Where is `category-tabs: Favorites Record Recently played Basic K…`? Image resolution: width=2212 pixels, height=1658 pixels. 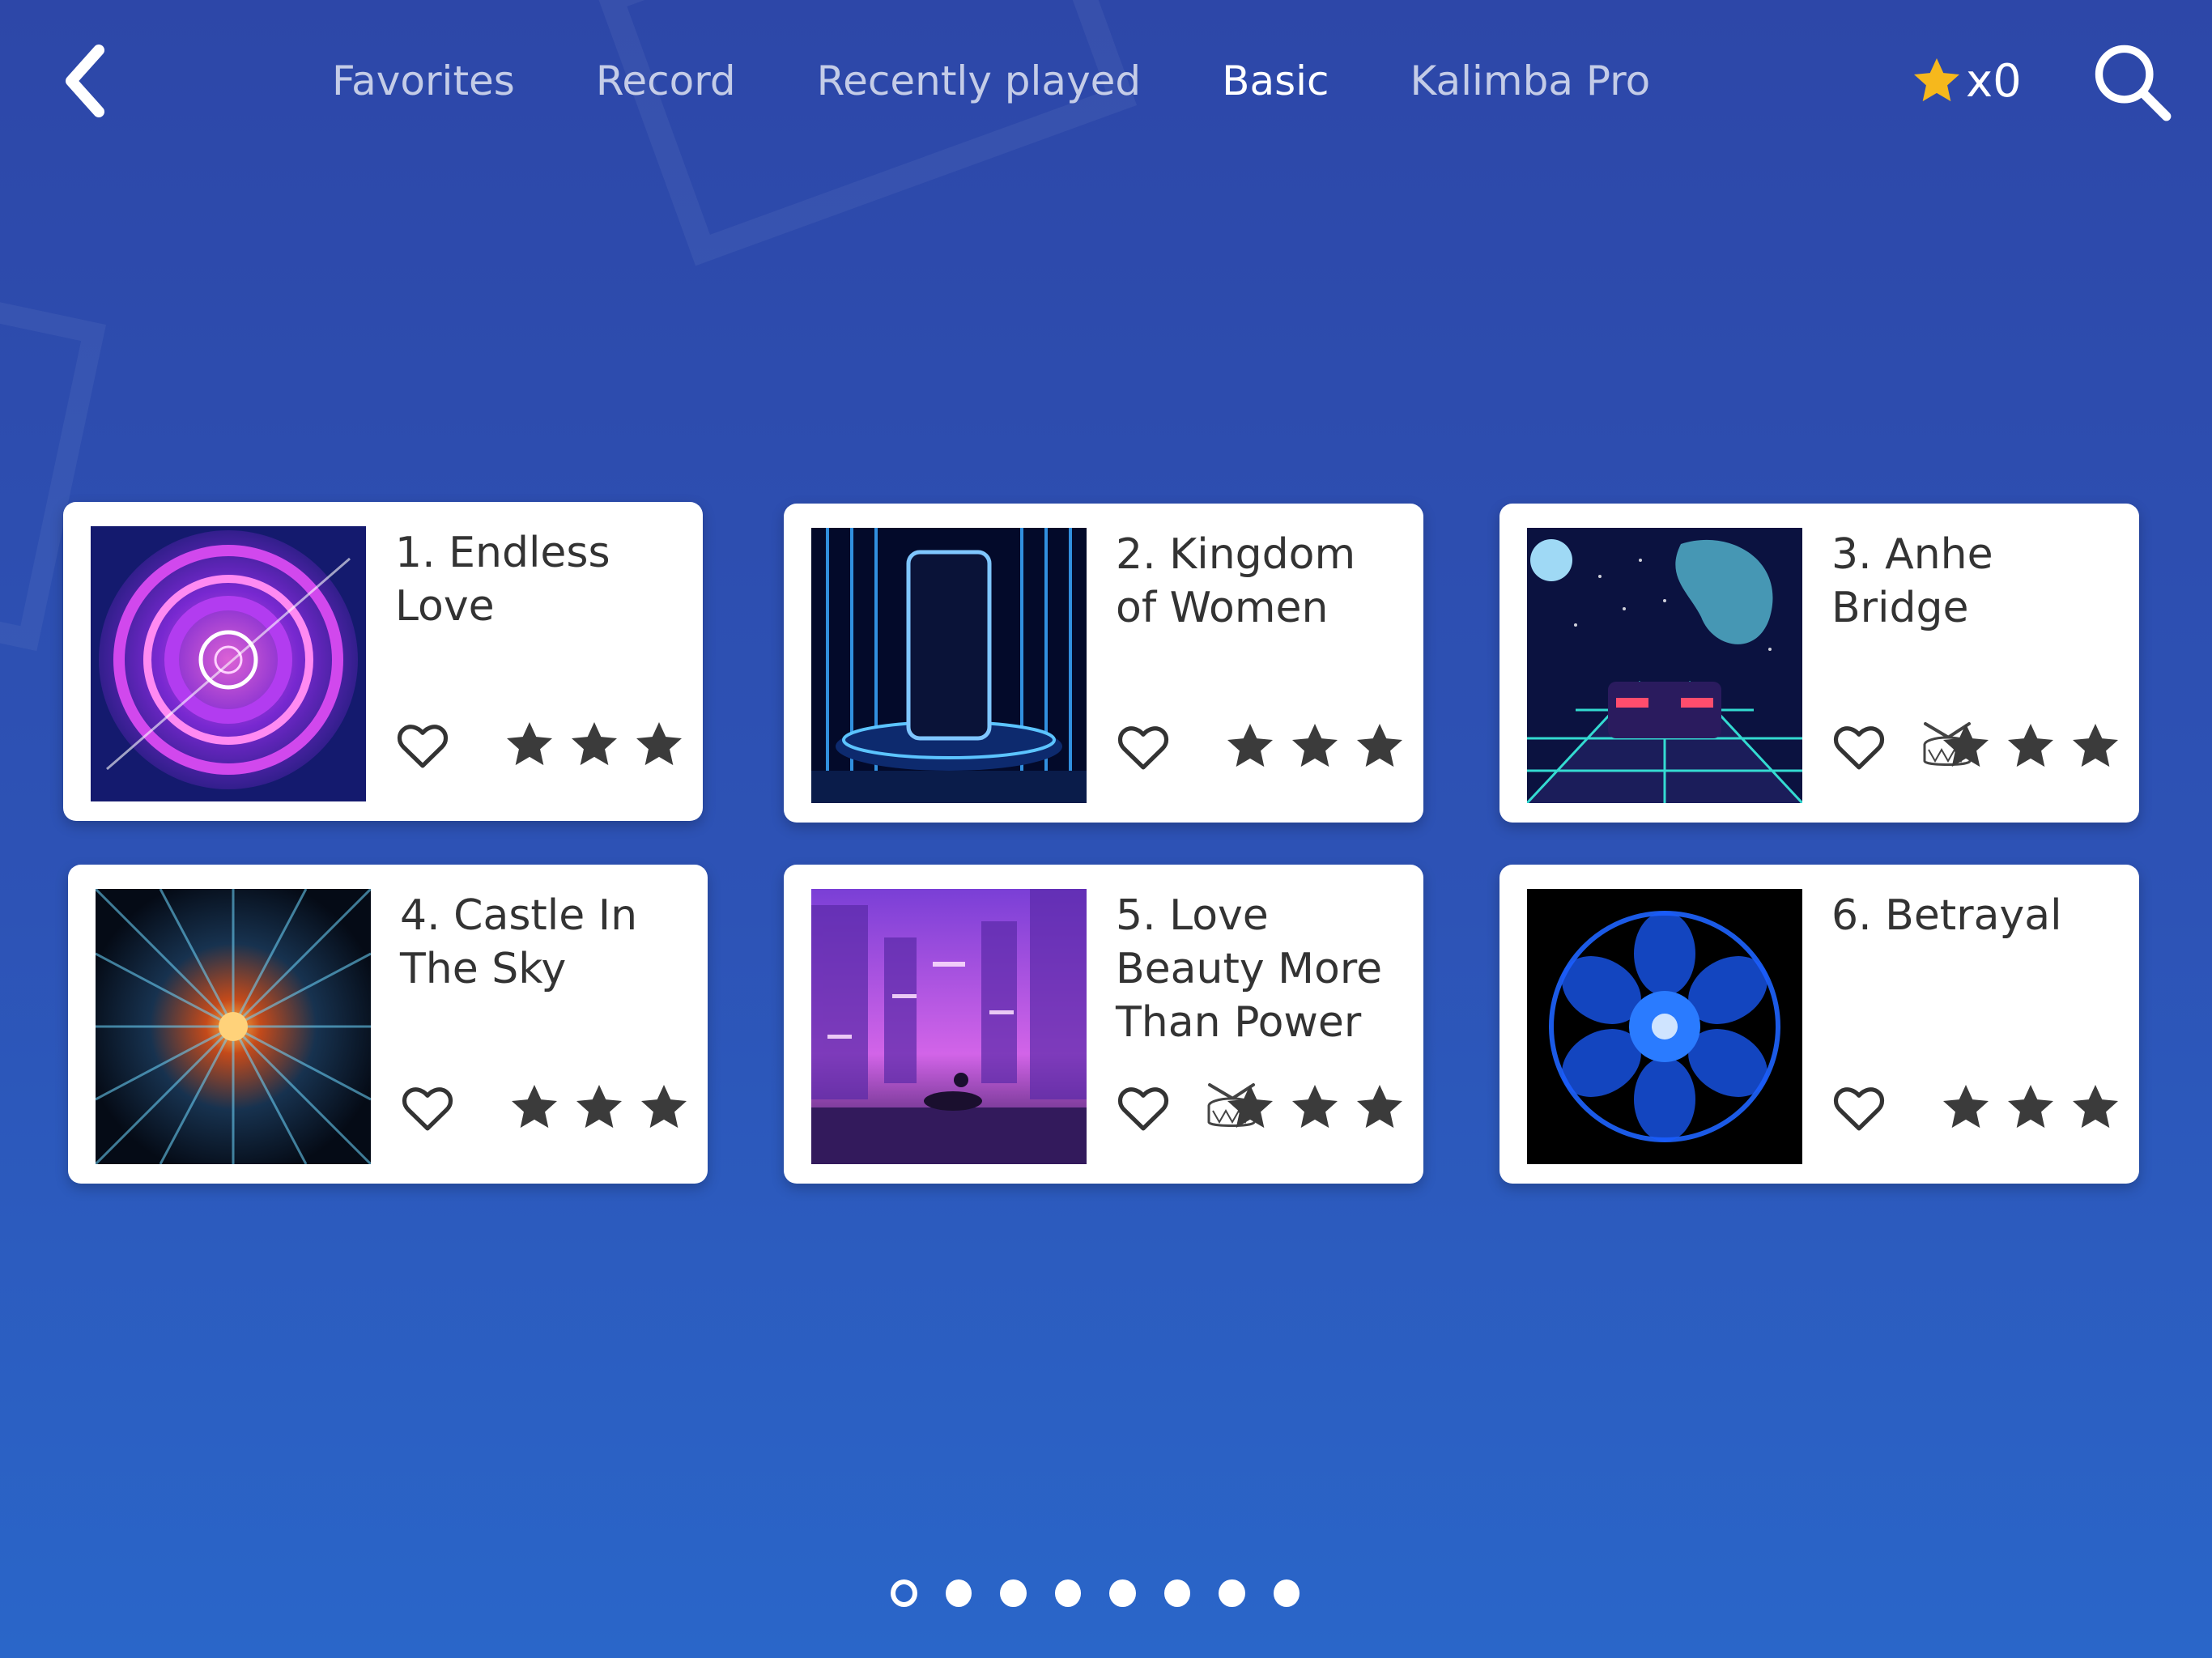 category-tabs: Favorites Record Recently played Basic K… is located at coordinates (1031, 81).